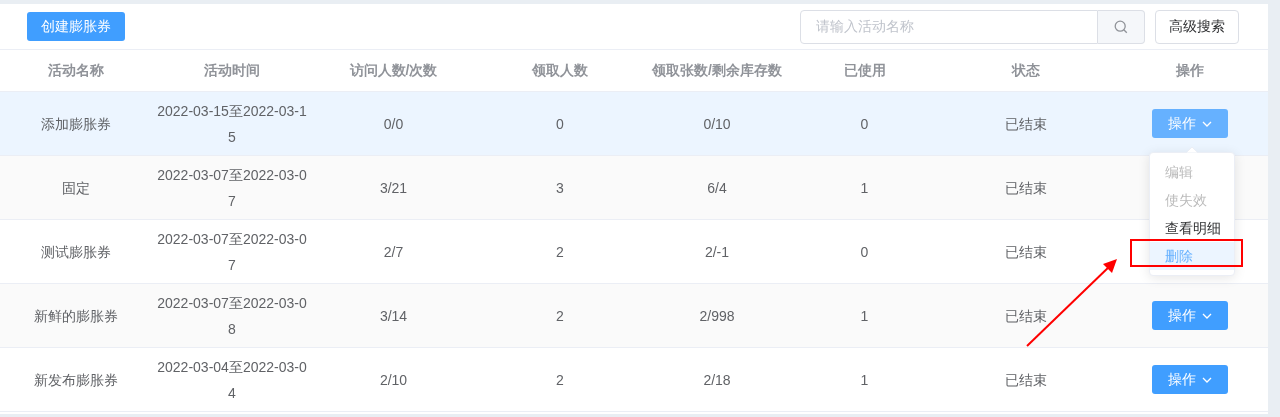 The height and width of the screenshot is (417, 1280). I want to click on table-cell-text: 固定, so click(76, 188).